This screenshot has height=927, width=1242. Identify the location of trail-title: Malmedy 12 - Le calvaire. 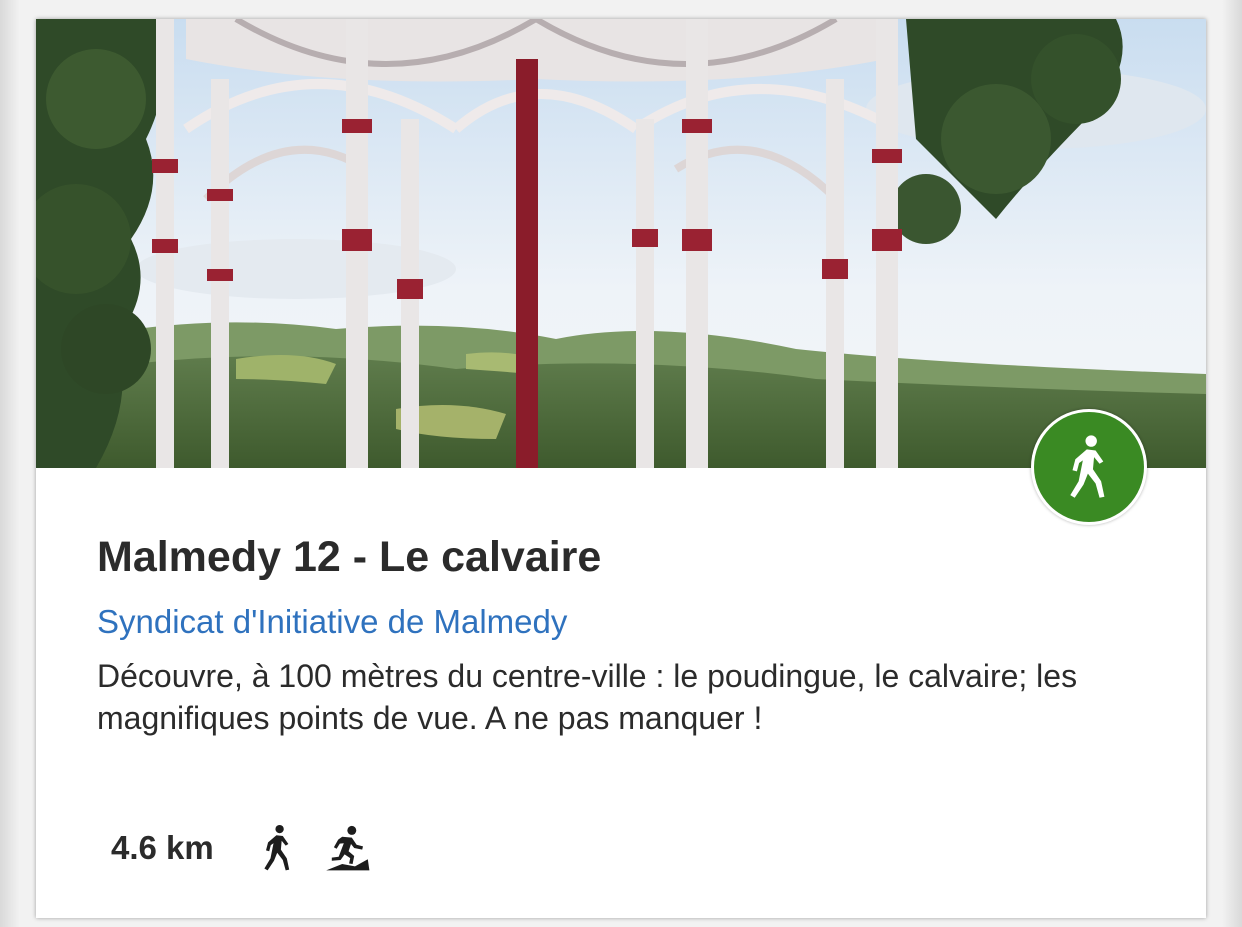
(349, 557).